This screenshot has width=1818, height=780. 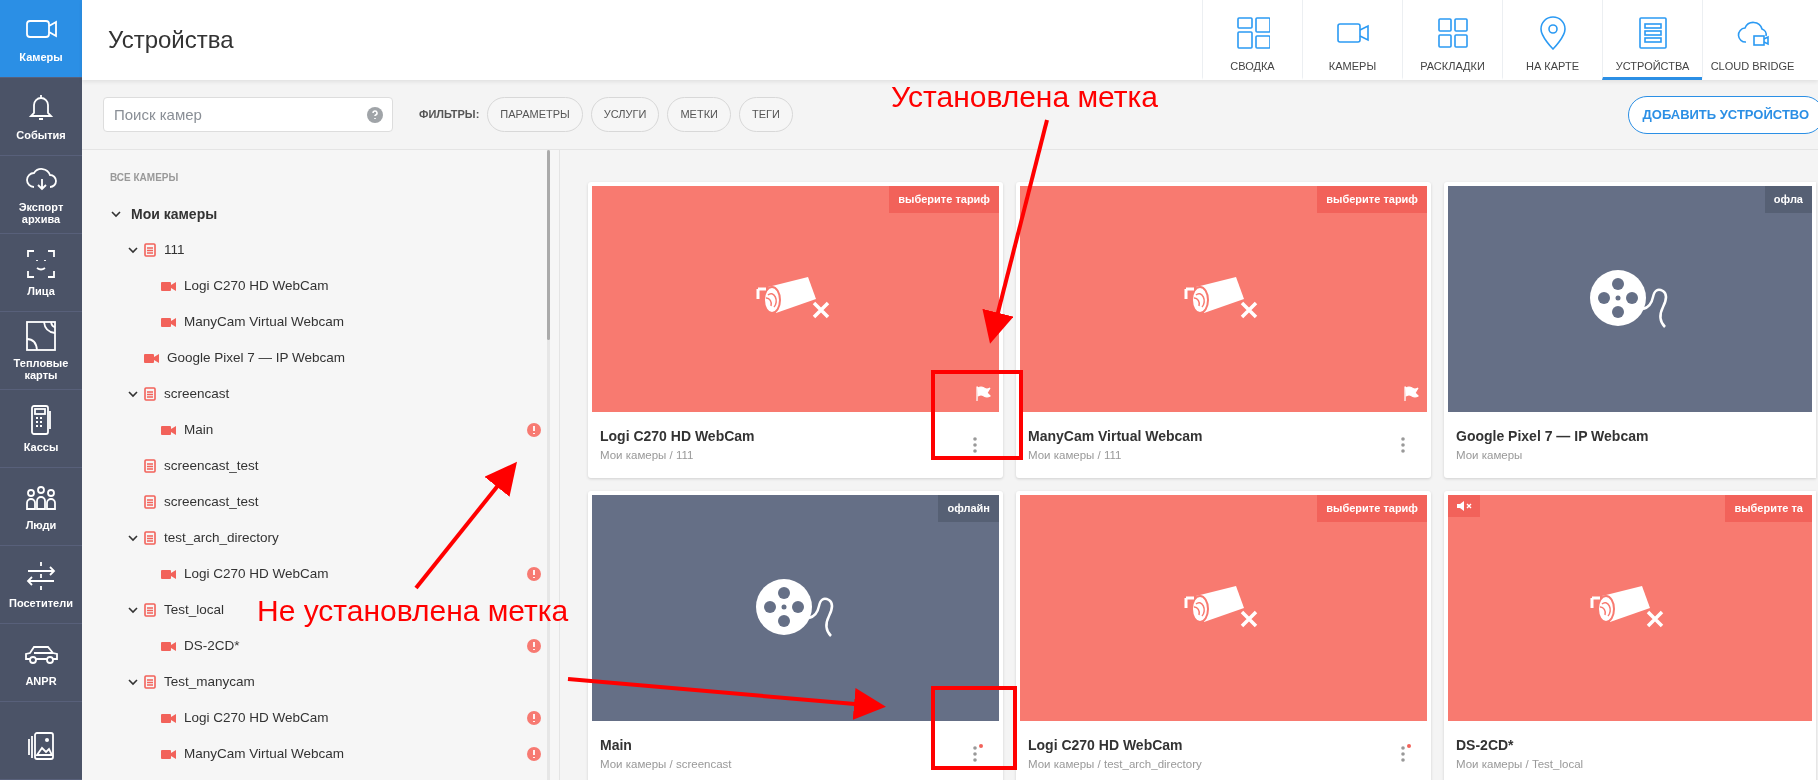 What do you see at coordinates (666, 764) in the screenshot?
I see `camera-path: Мои камеры / screencast` at bounding box center [666, 764].